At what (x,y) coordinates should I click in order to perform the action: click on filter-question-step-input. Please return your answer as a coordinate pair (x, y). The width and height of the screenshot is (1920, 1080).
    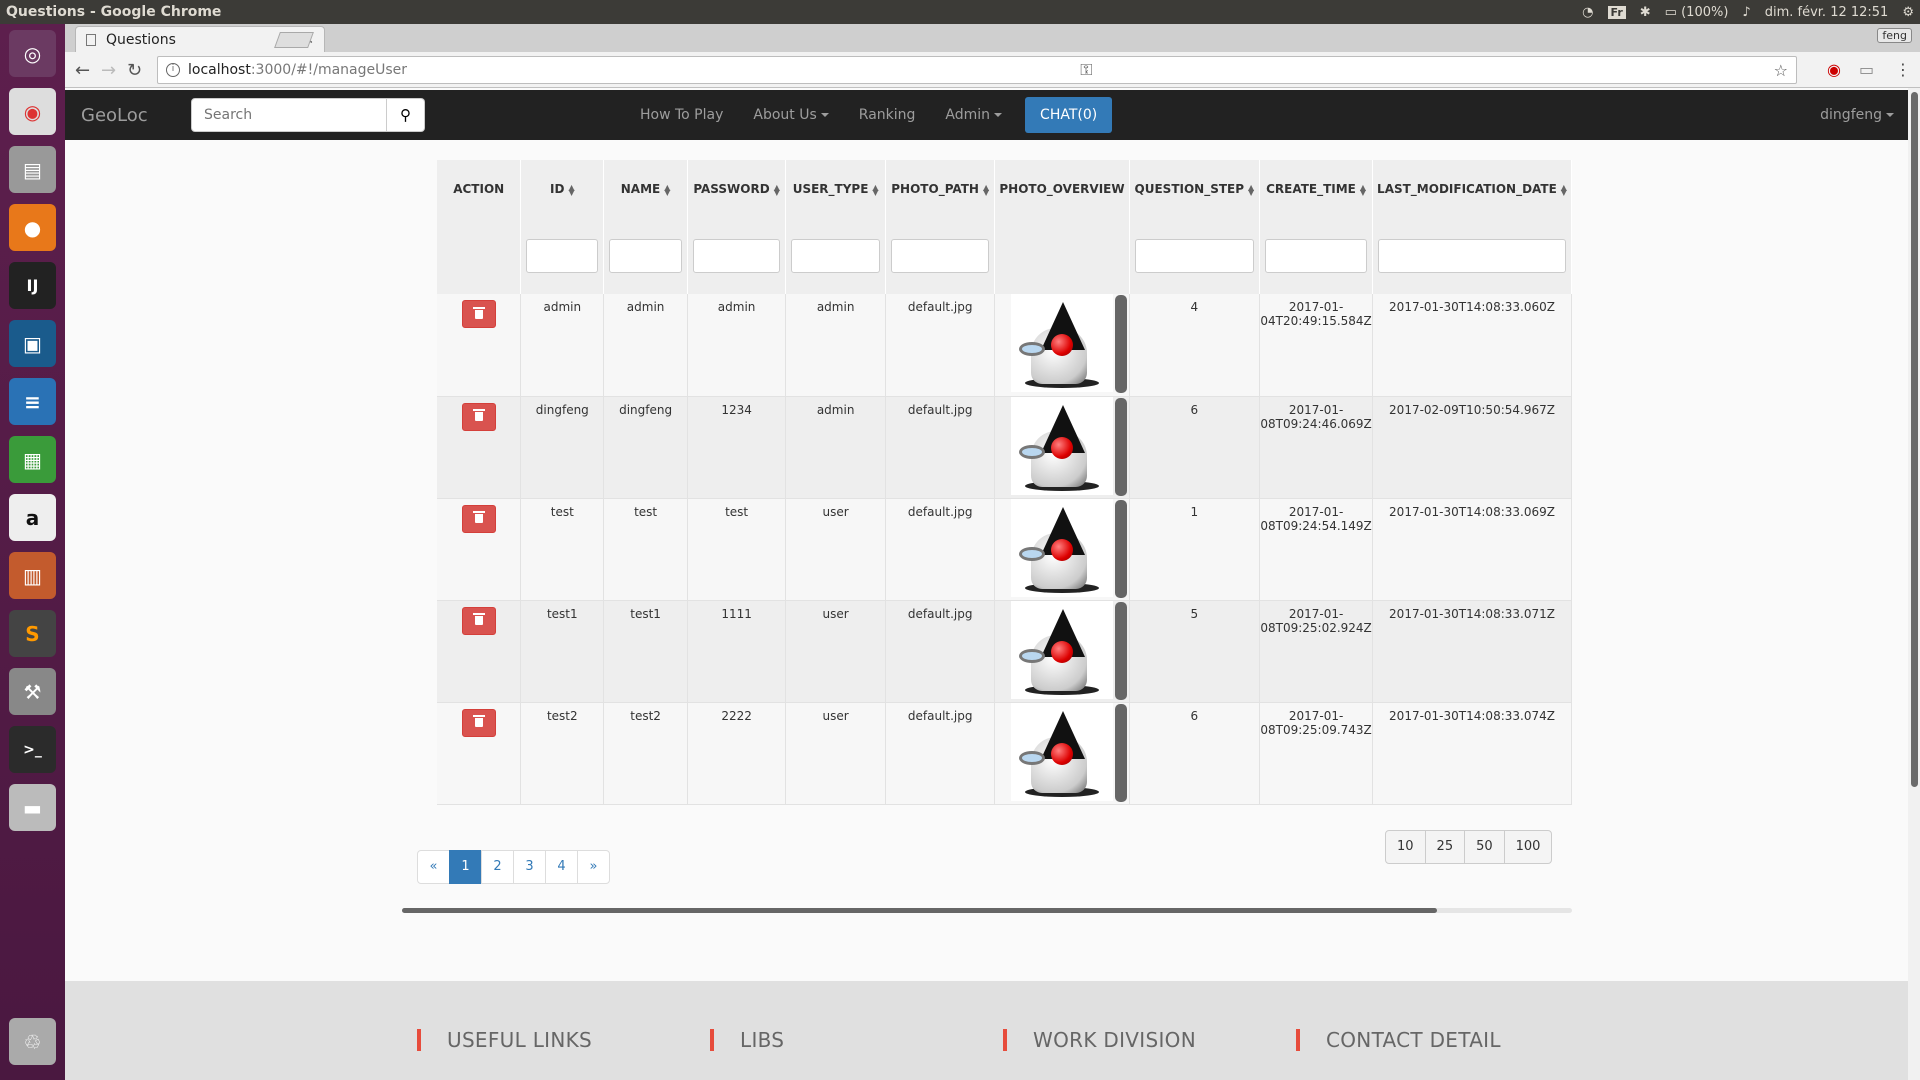
    Looking at the image, I should click on (1194, 256).